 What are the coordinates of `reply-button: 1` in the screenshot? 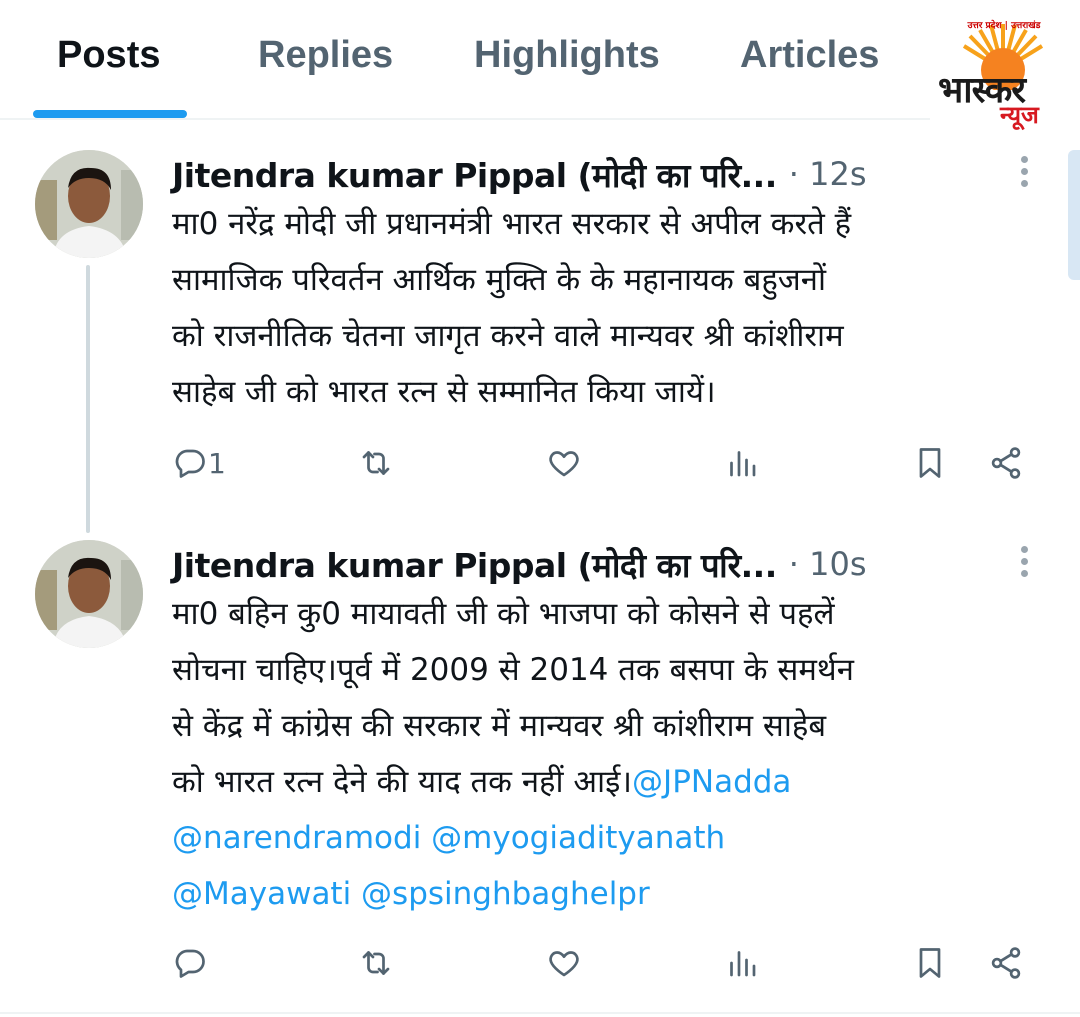 It's located at (199, 463).